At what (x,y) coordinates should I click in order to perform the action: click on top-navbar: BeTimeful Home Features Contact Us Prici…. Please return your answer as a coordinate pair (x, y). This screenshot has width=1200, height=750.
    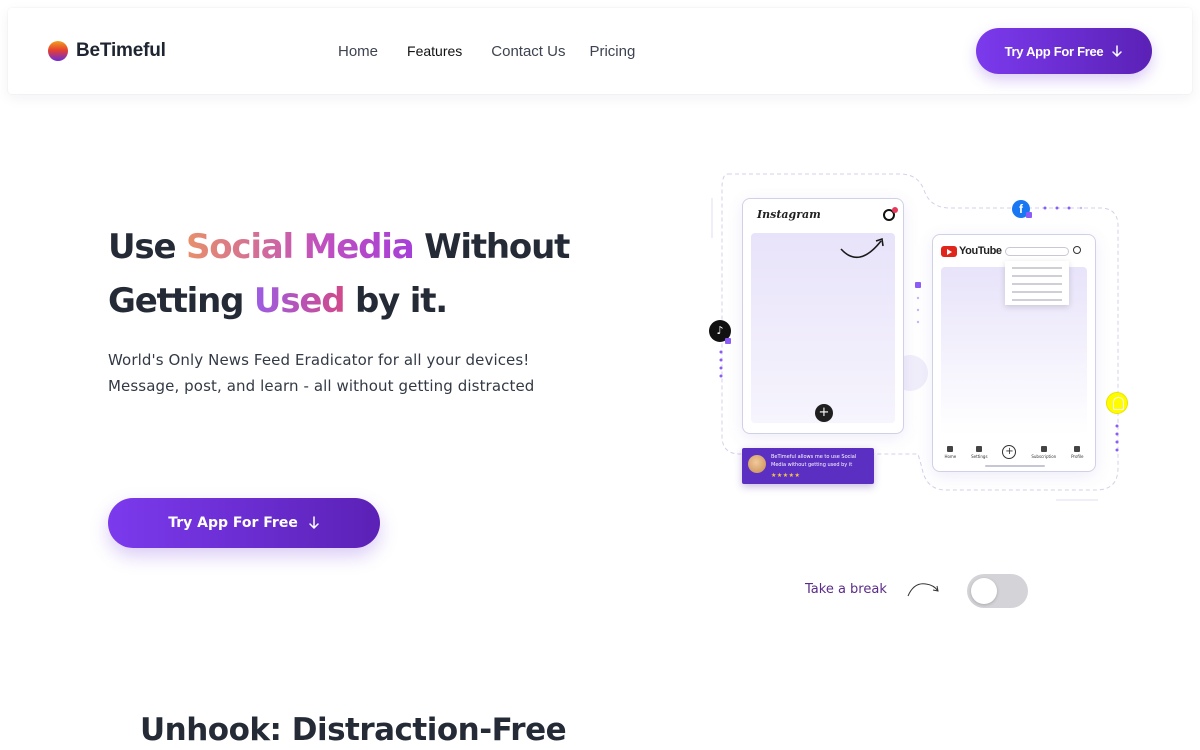
    Looking at the image, I should click on (600, 51).